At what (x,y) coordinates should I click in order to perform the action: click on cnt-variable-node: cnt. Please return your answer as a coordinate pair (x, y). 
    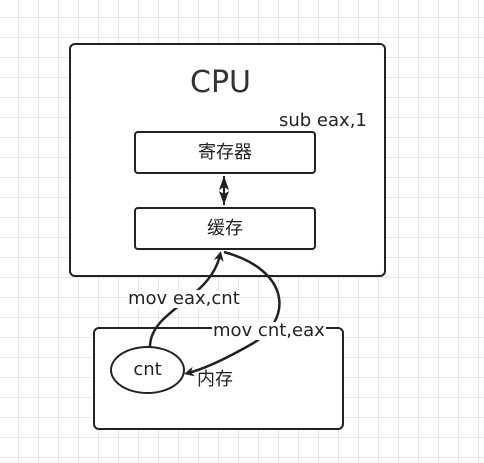
    Looking at the image, I should click on (147, 370).